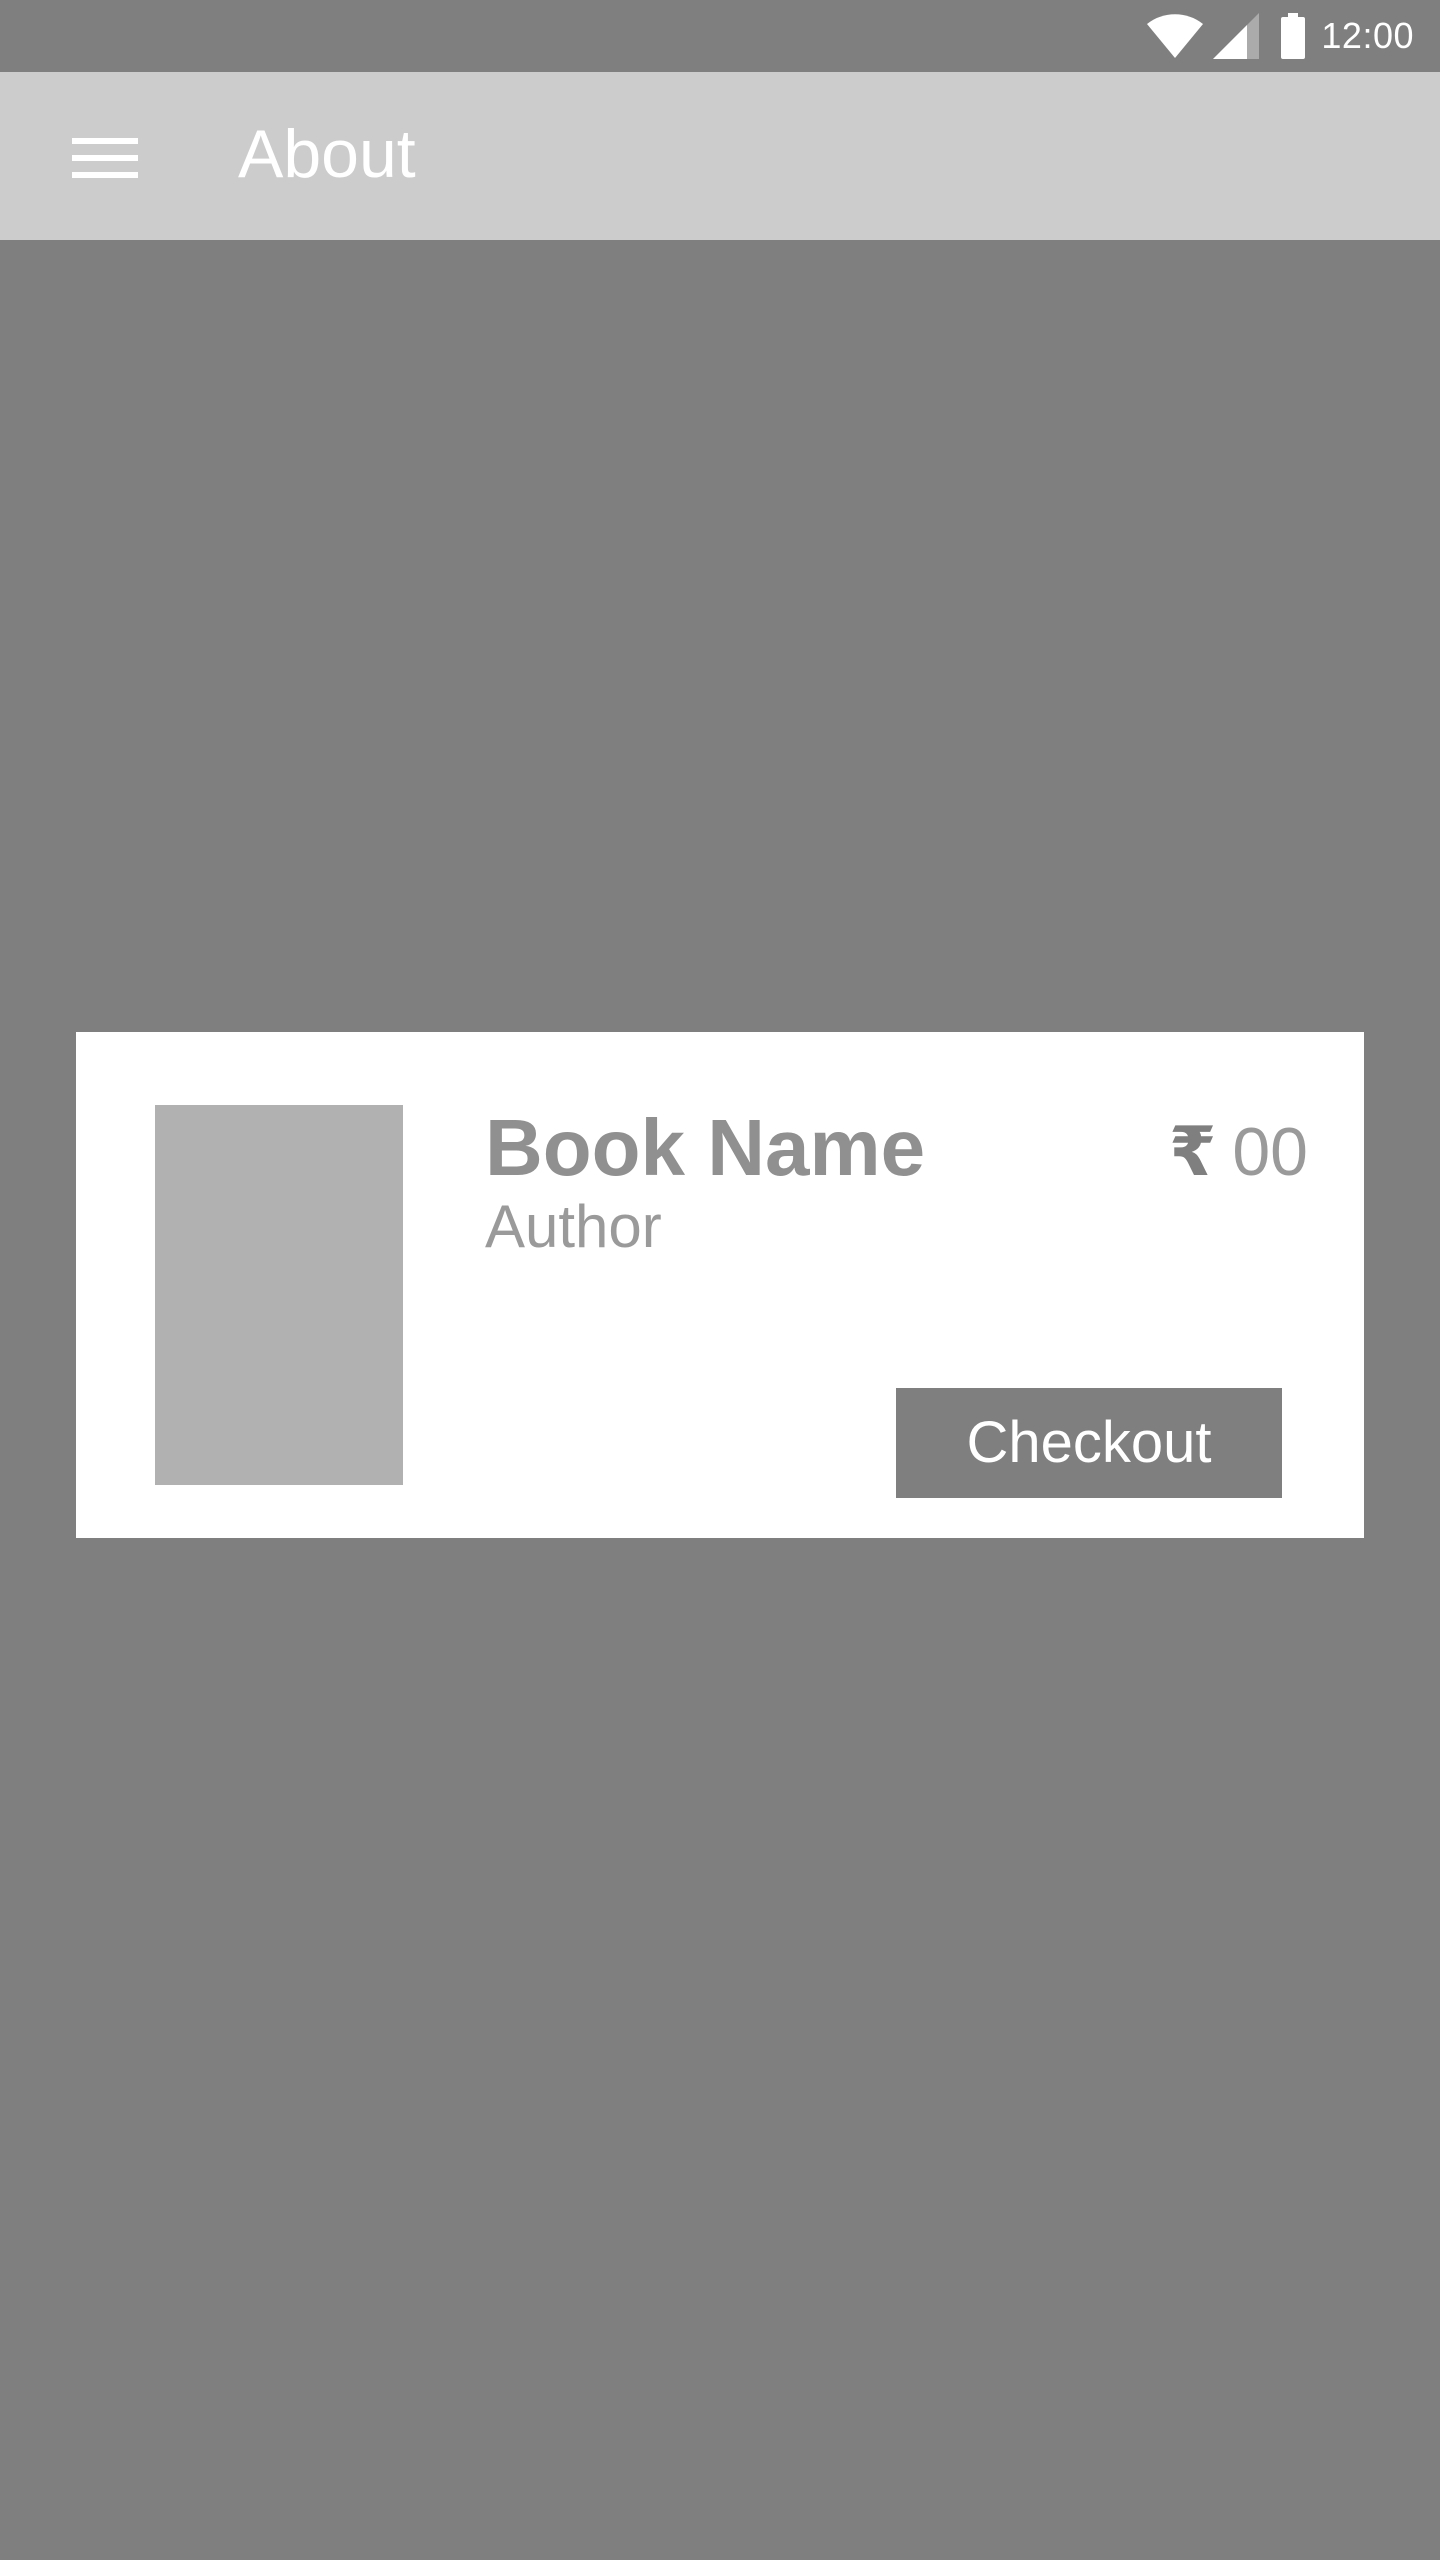 The height and width of the screenshot is (2560, 1440). Describe the element at coordinates (1280, 36) in the screenshot. I see `status-icons: 12:00` at that location.